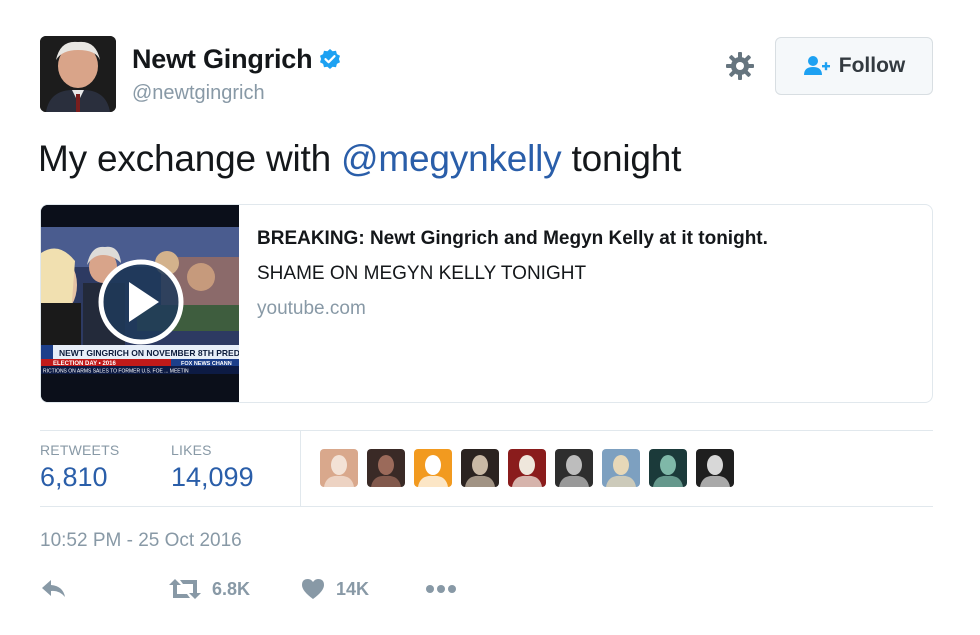 The image size is (980, 635). I want to click on stats-vertical-divider, so click(300, 468).